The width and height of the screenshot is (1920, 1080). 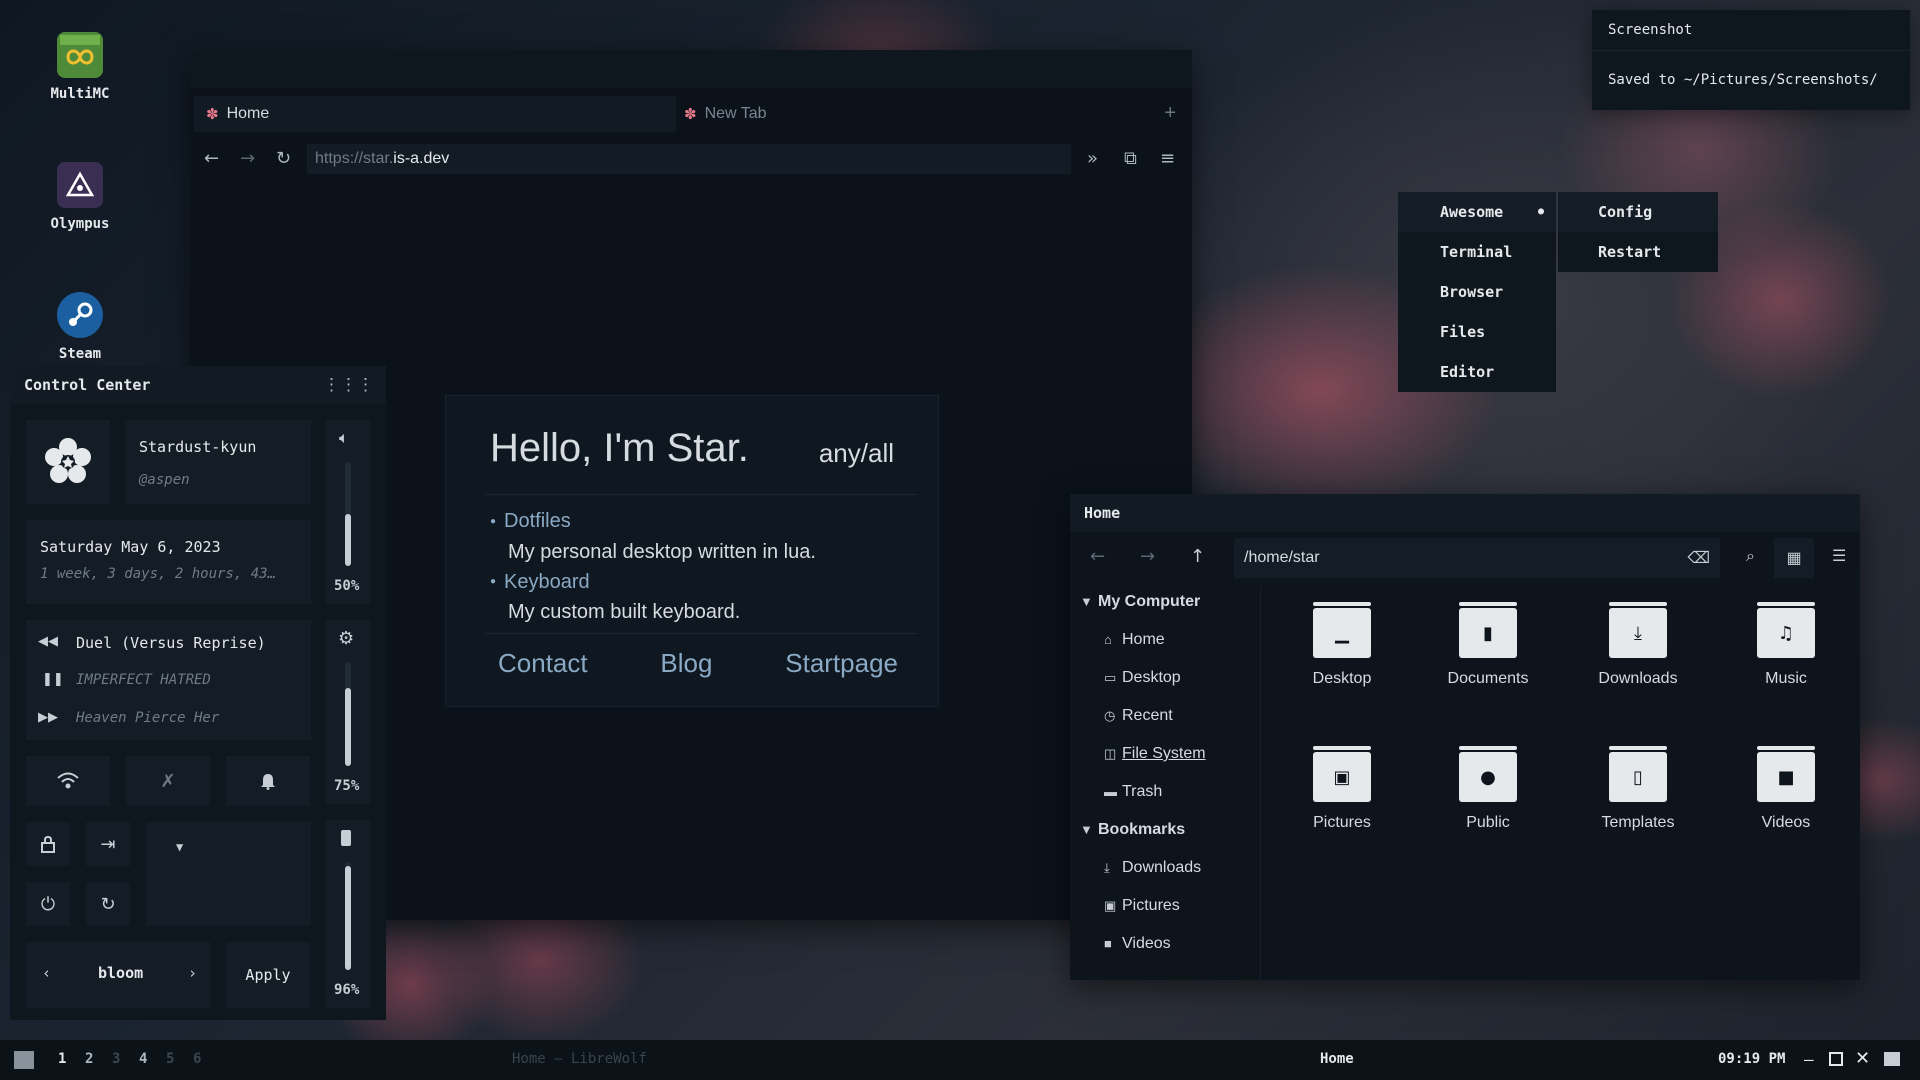 What do you see at coordinates (1342, 789) in the screenshot?
I see `folder-pictures: ▣ Pictures` at bounding box center [1342, 789].